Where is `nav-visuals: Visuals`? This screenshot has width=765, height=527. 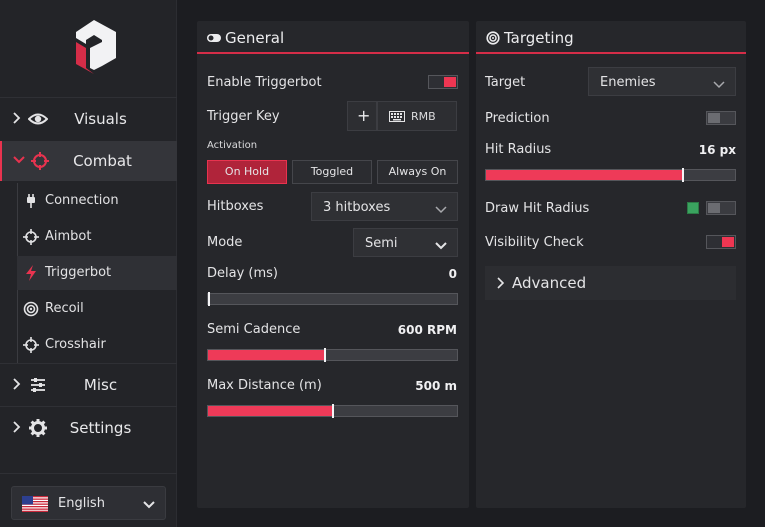 nav-visuals: Visuals is located at coordinates (88, 119).